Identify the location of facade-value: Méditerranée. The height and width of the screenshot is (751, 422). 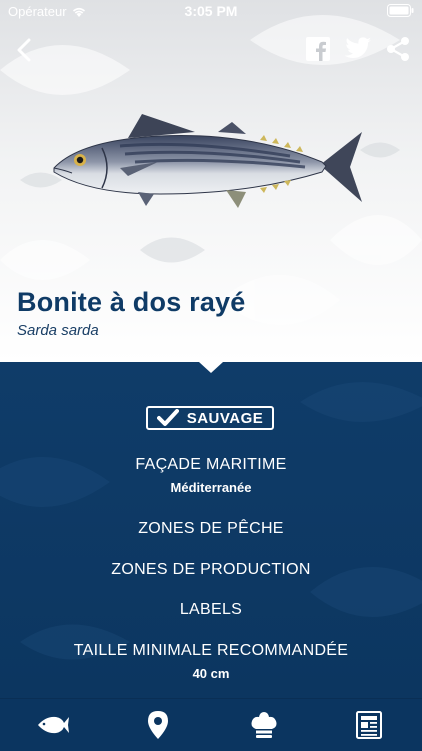
(211, 487).